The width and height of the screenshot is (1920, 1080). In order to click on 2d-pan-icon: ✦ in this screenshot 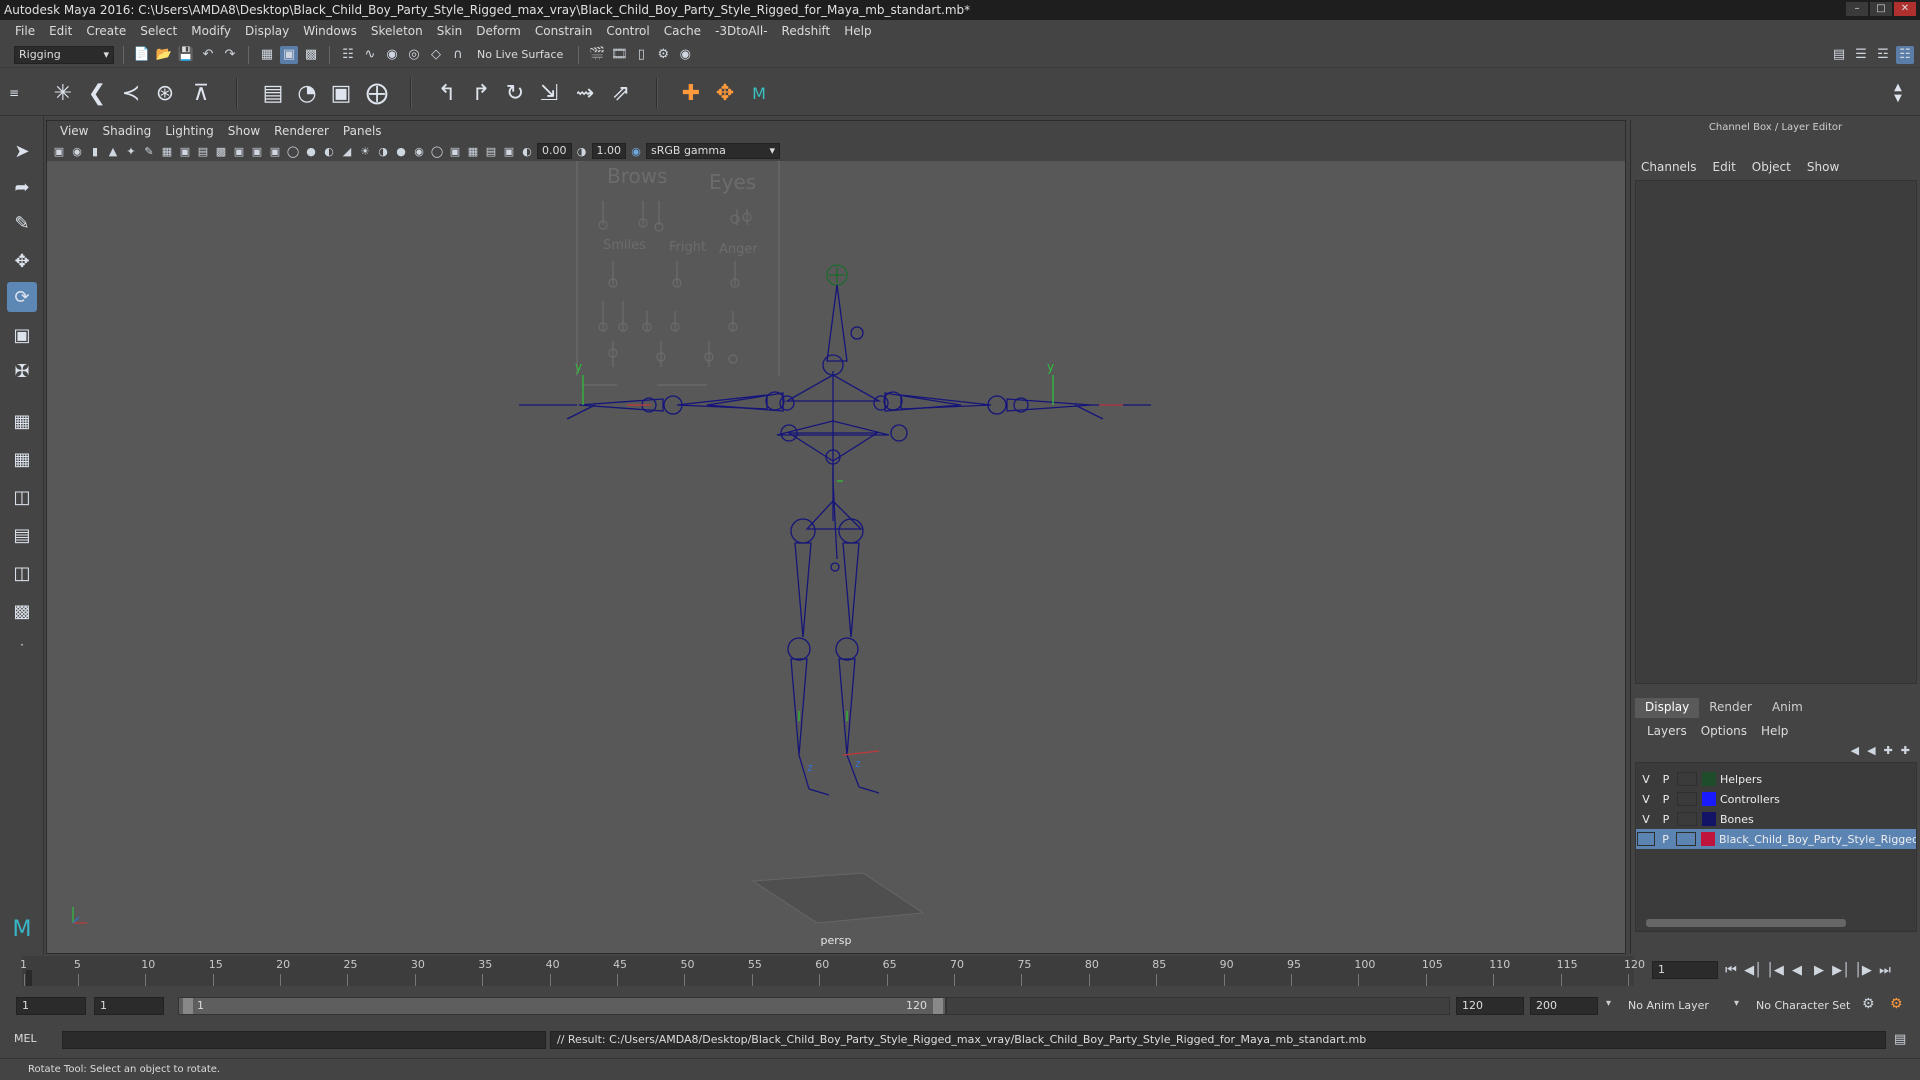, I will do `click(131, 151)`.